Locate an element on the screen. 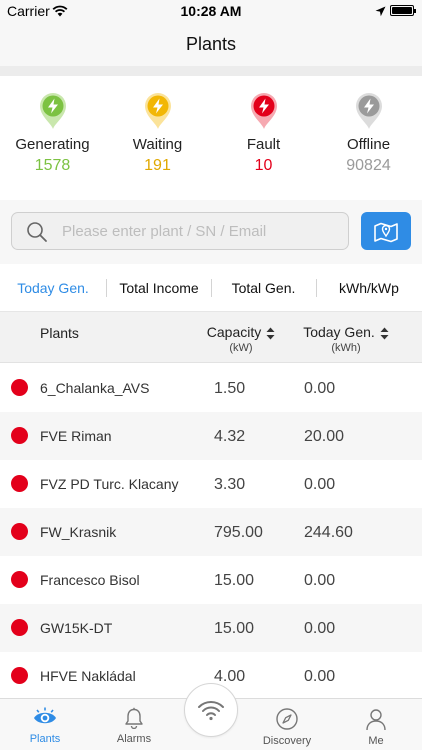 Image resolution: width=422 pixels, height=750 pixels. tabbar-label: Discovery is located at coordinates (287, 741).